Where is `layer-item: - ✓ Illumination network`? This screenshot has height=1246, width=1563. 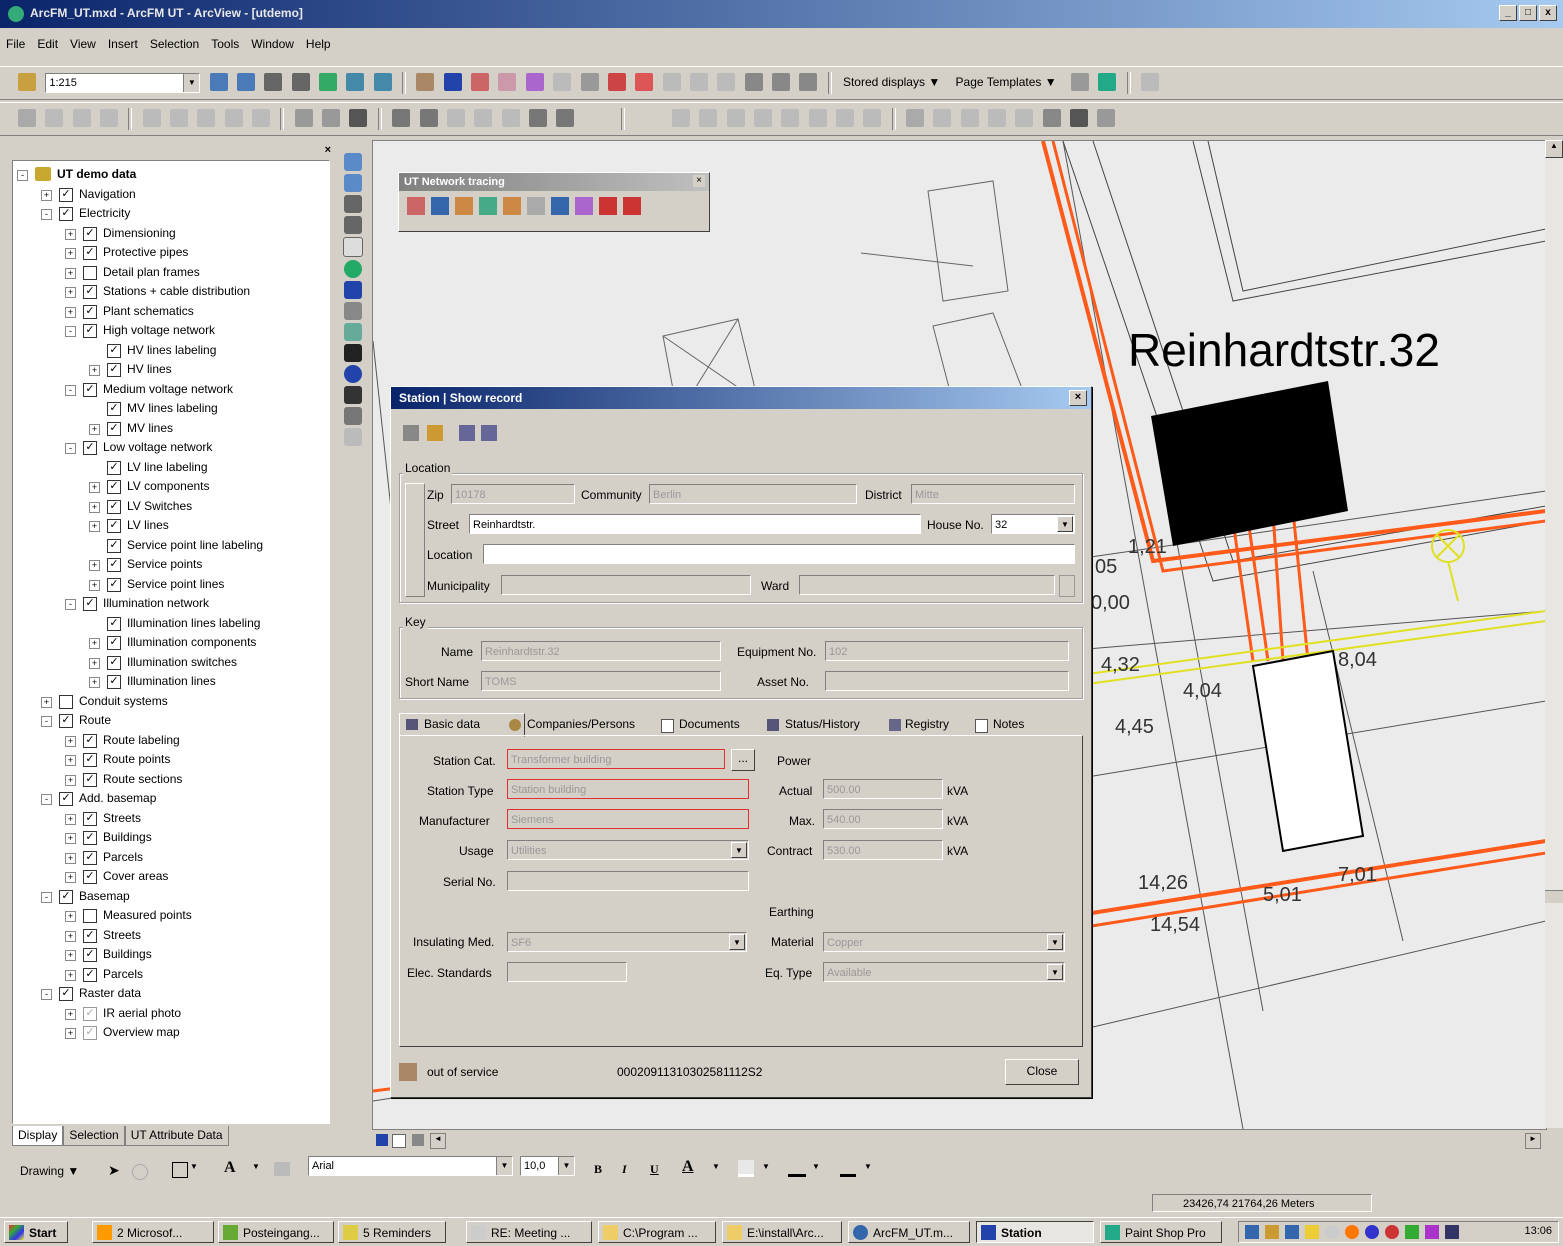
layer-item: - ✓ Illumination network is located at coordinates (168, 603).